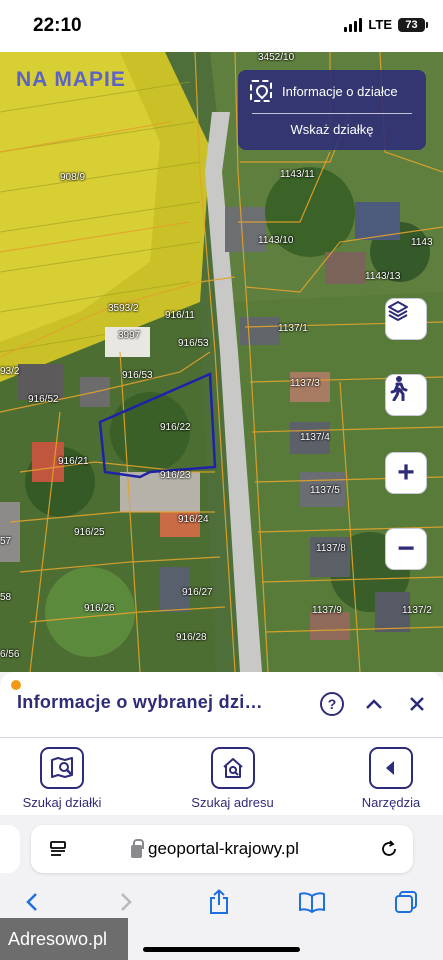  Describe the element at coordinates (193, 519) in the screenshot. I see `parcel-label: 916/24` at that location.